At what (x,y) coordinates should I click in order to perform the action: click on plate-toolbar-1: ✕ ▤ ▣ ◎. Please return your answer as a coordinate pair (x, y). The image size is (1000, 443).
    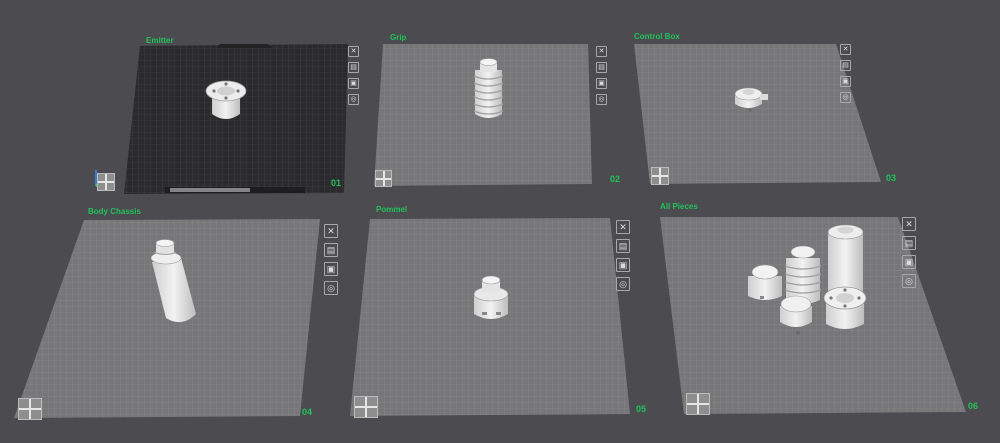
    Looking at the image, I should click on (353, 75).